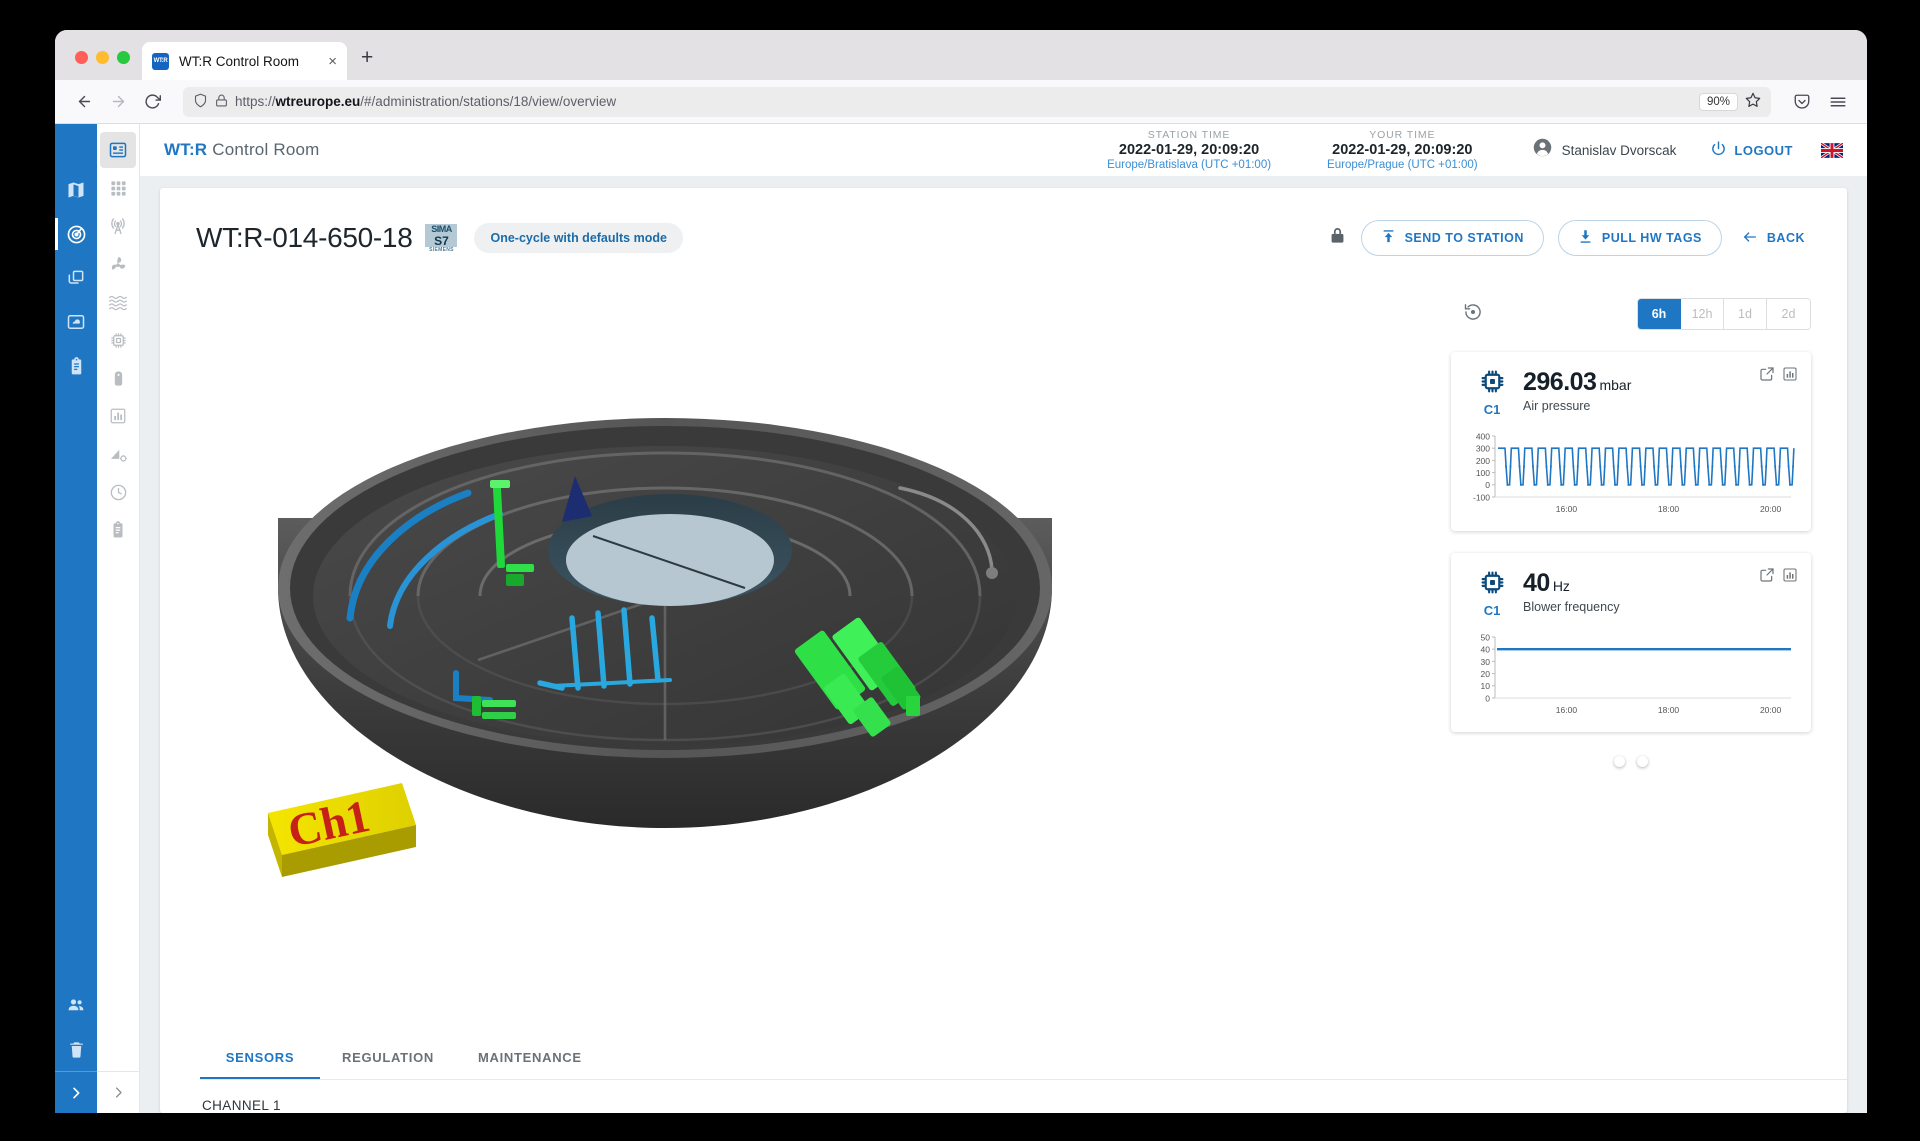 The height and width of the screenshot is (1141, 1920). What do you see at coordinates (76, 366) in the screenshot?
I see `sidebar-item-clipboard` at bounding box center [76, 366].